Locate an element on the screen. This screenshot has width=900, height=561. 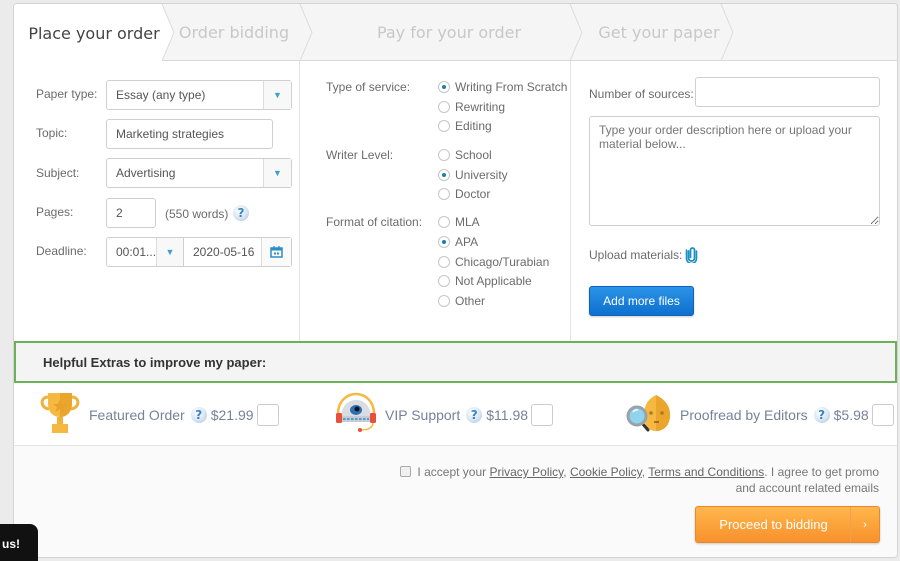
paper-type-label: Paper type: is located at coordinates (67, 94).